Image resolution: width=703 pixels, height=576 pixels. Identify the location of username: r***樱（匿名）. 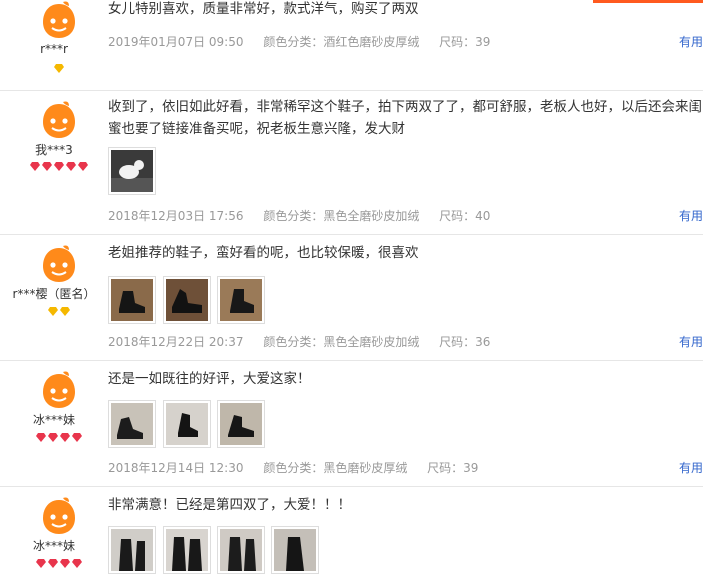
(54, 293).